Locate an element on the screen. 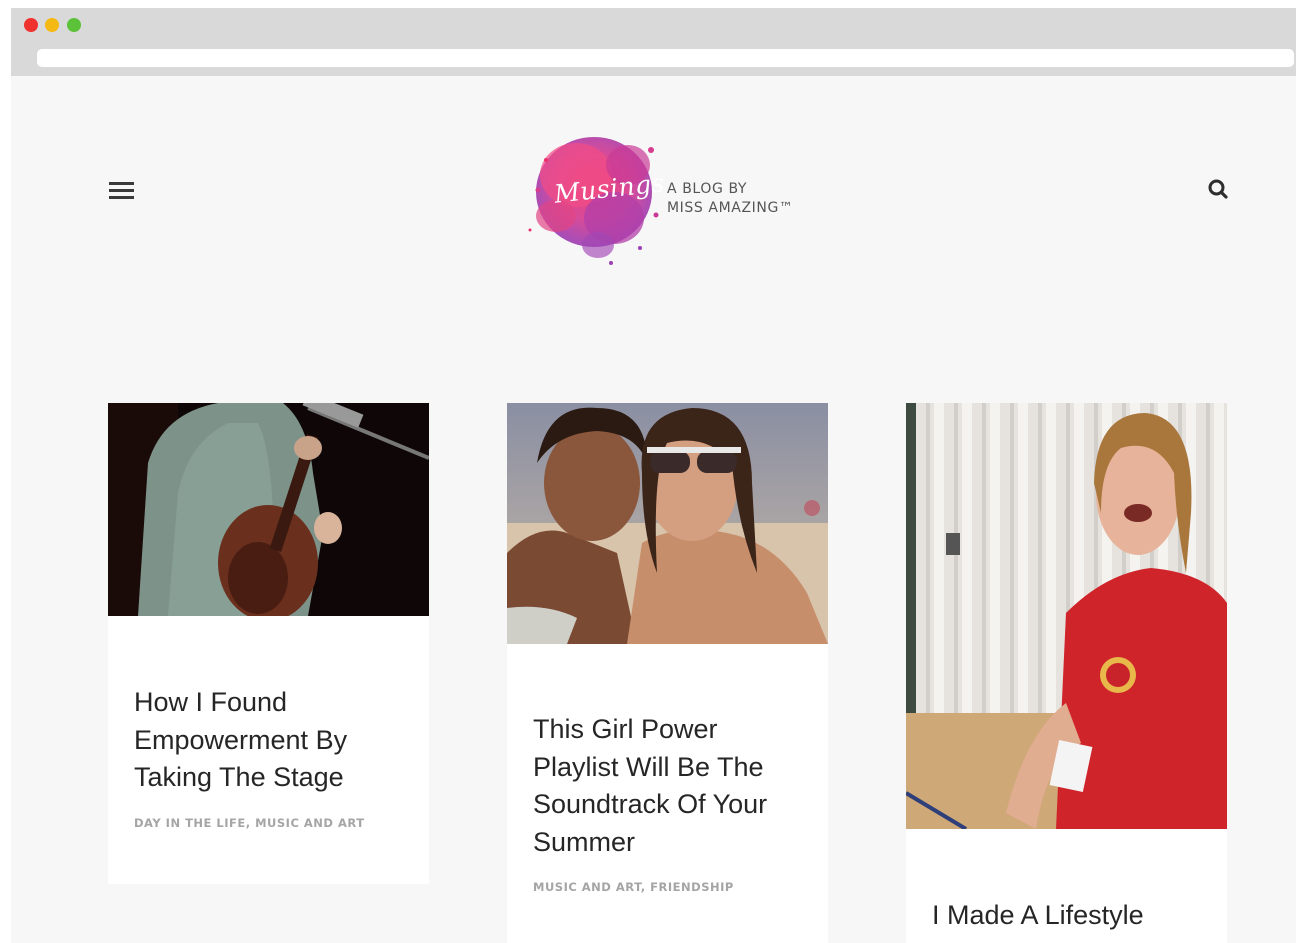 This screenshot has width=1296, height=943. post-image-friends-beach is located at coordinates (667, 523).